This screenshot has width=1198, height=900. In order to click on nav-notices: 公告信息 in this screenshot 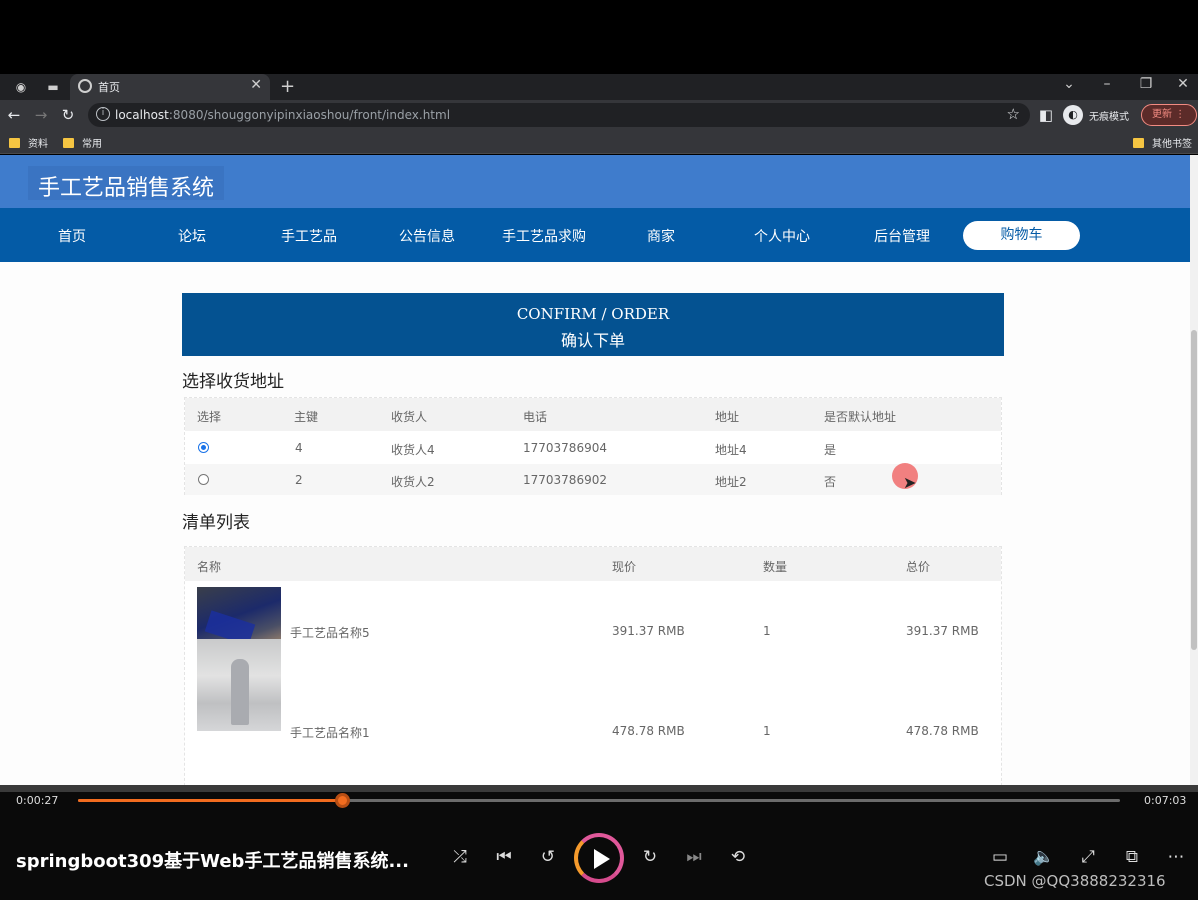, I will do `click(427, 236)`.